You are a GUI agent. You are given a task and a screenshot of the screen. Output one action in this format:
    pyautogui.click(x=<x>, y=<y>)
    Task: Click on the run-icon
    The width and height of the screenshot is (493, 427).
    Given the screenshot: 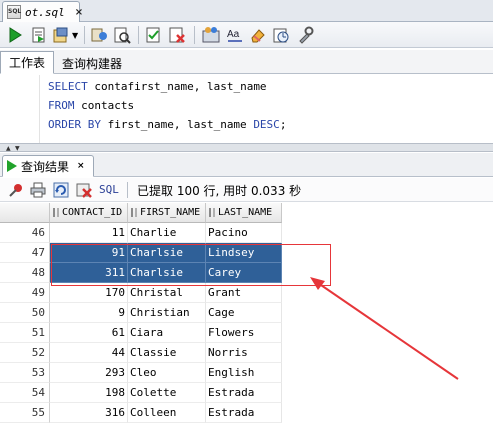 What is the action you would take?
    pyautogui.click(x=12, y=166)
    